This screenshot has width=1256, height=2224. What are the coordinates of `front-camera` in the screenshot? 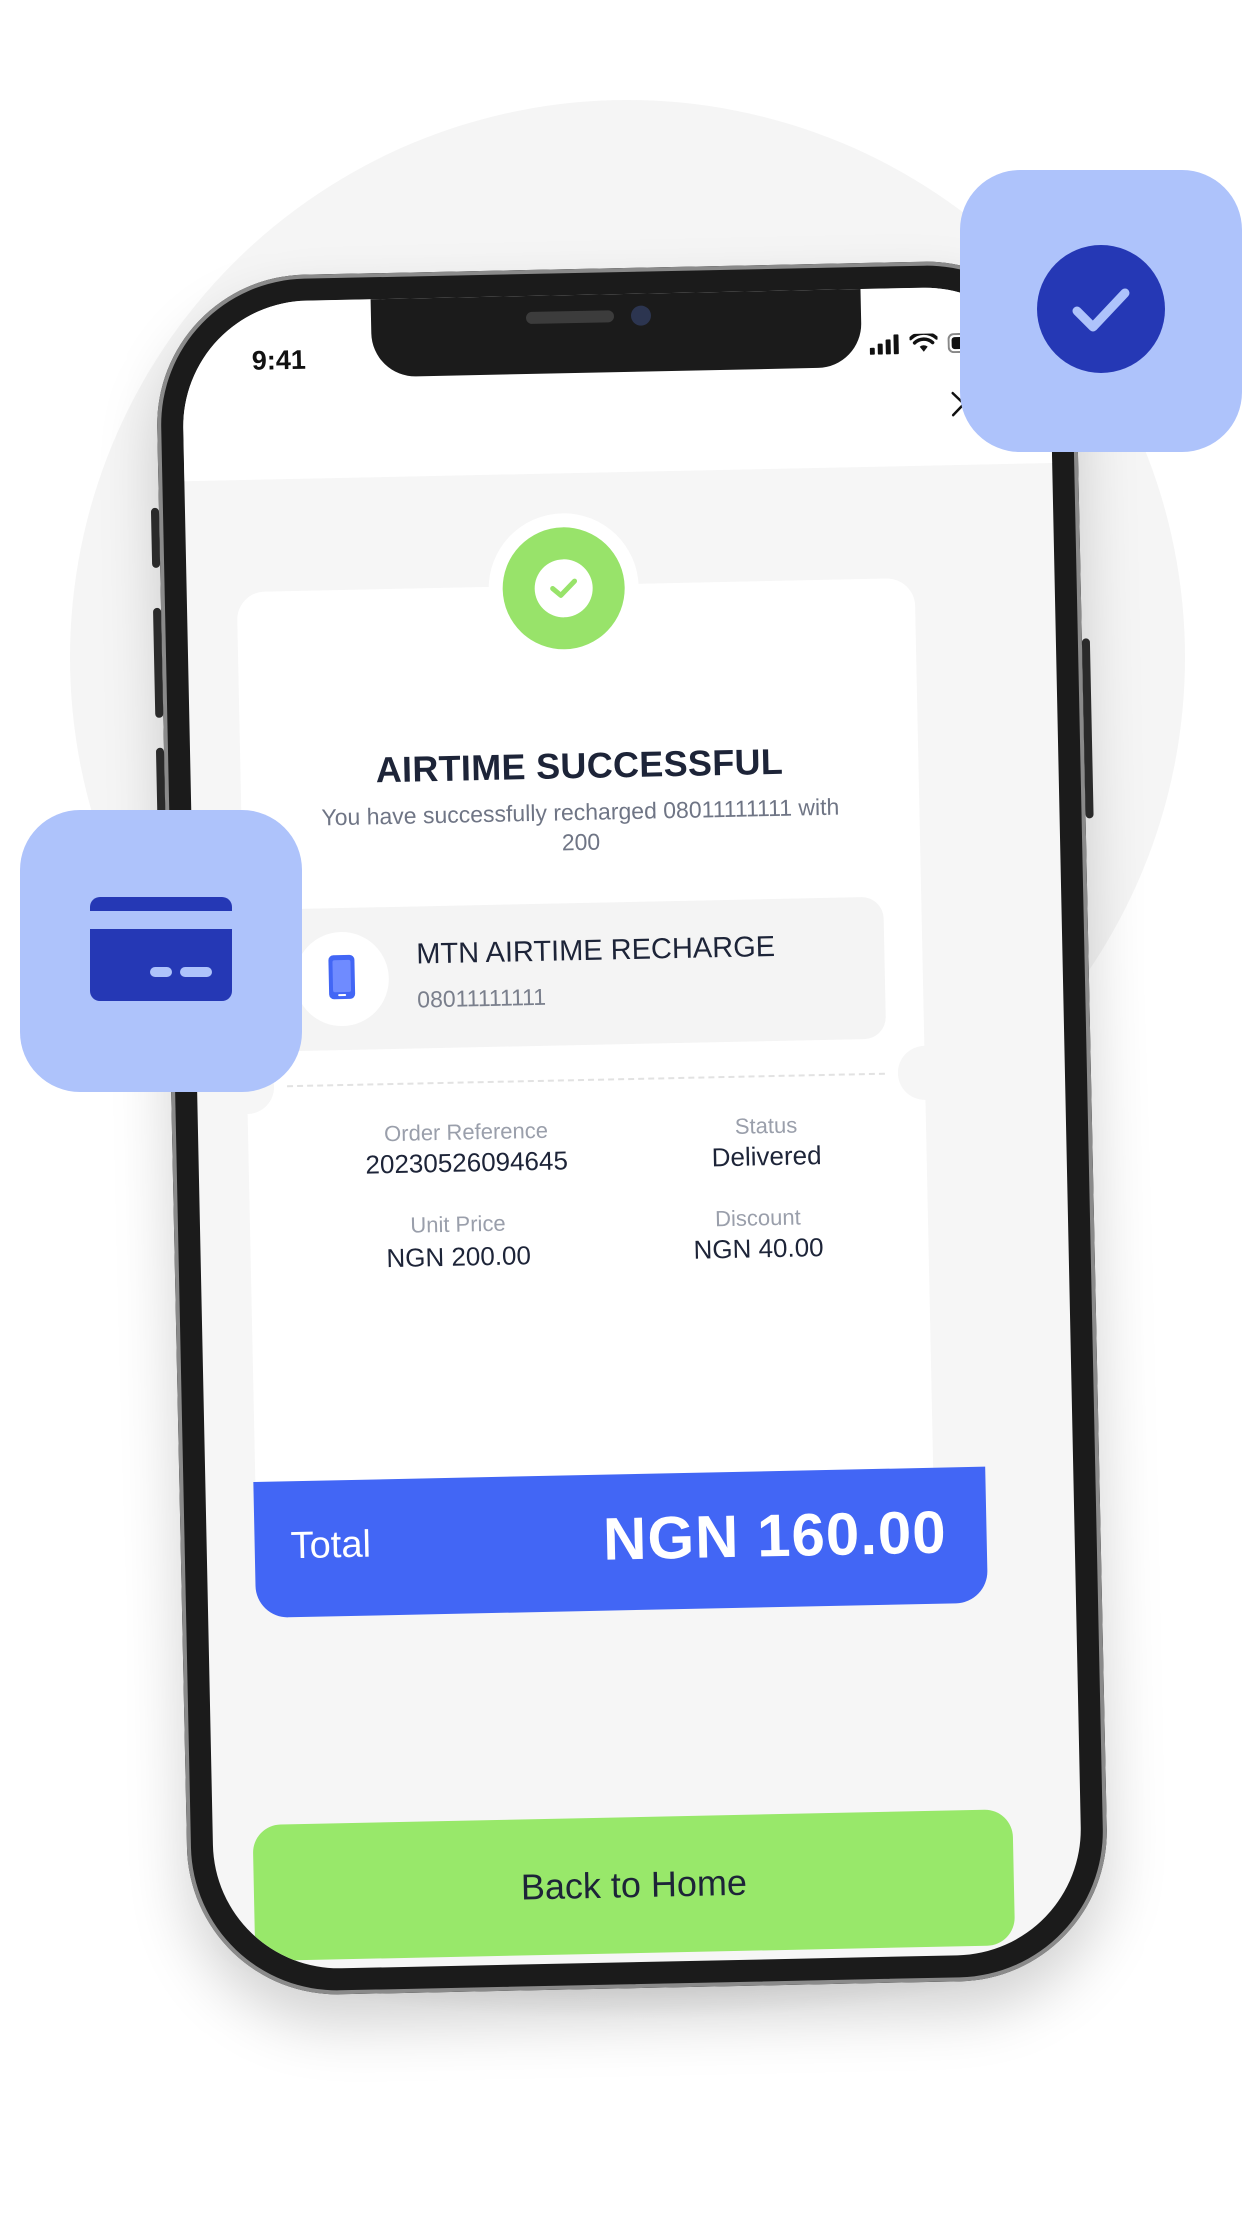 It's located at (641, 315).